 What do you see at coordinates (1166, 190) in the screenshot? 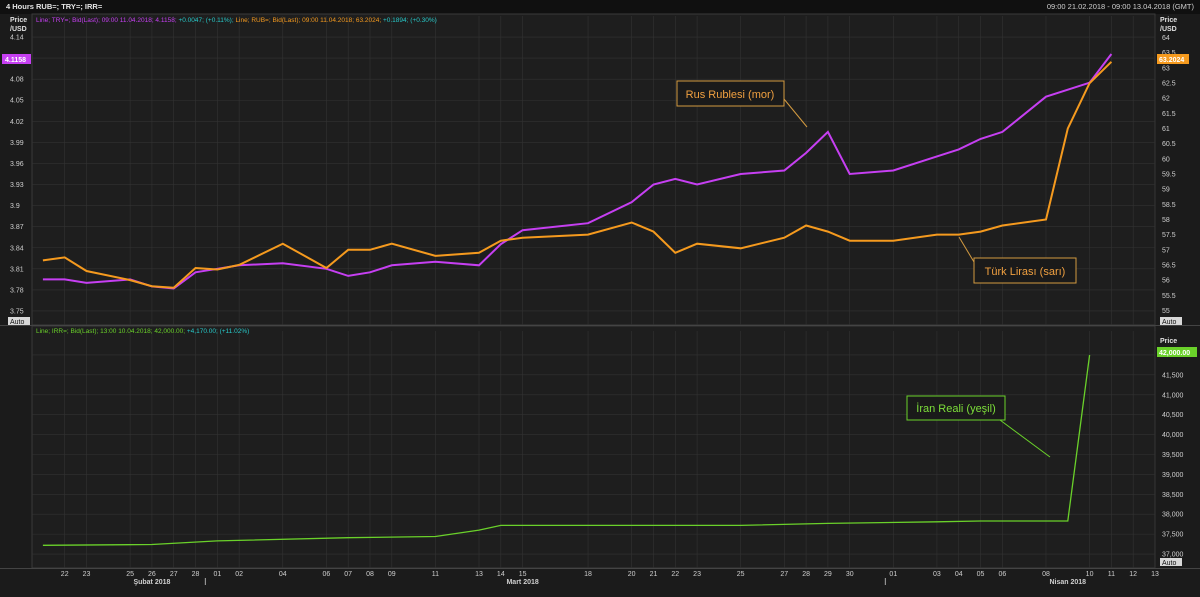
I see `right-tick-label: 59` at bounding box center [1166, 190].